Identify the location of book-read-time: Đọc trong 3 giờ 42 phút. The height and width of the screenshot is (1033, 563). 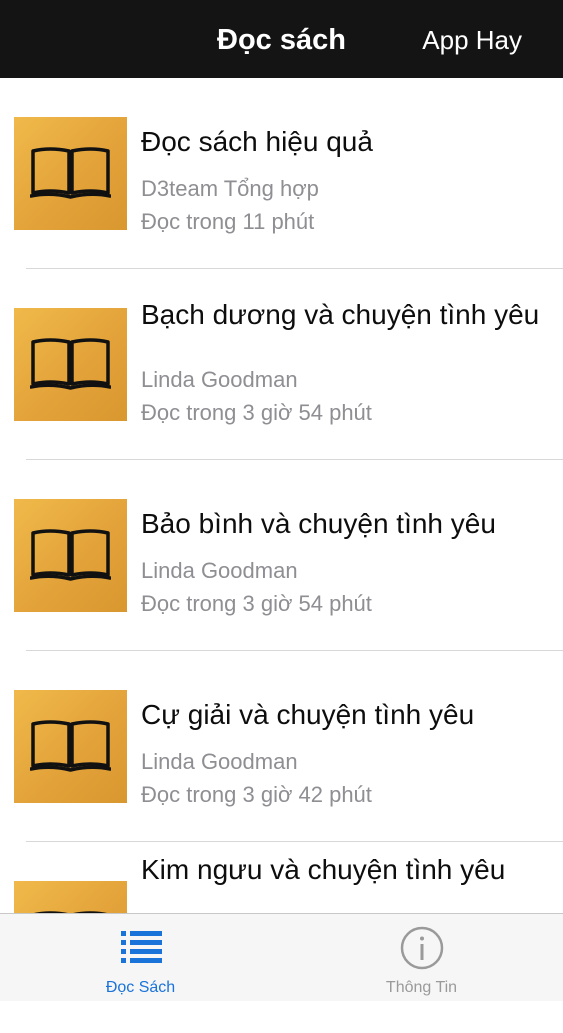
(256, 794).